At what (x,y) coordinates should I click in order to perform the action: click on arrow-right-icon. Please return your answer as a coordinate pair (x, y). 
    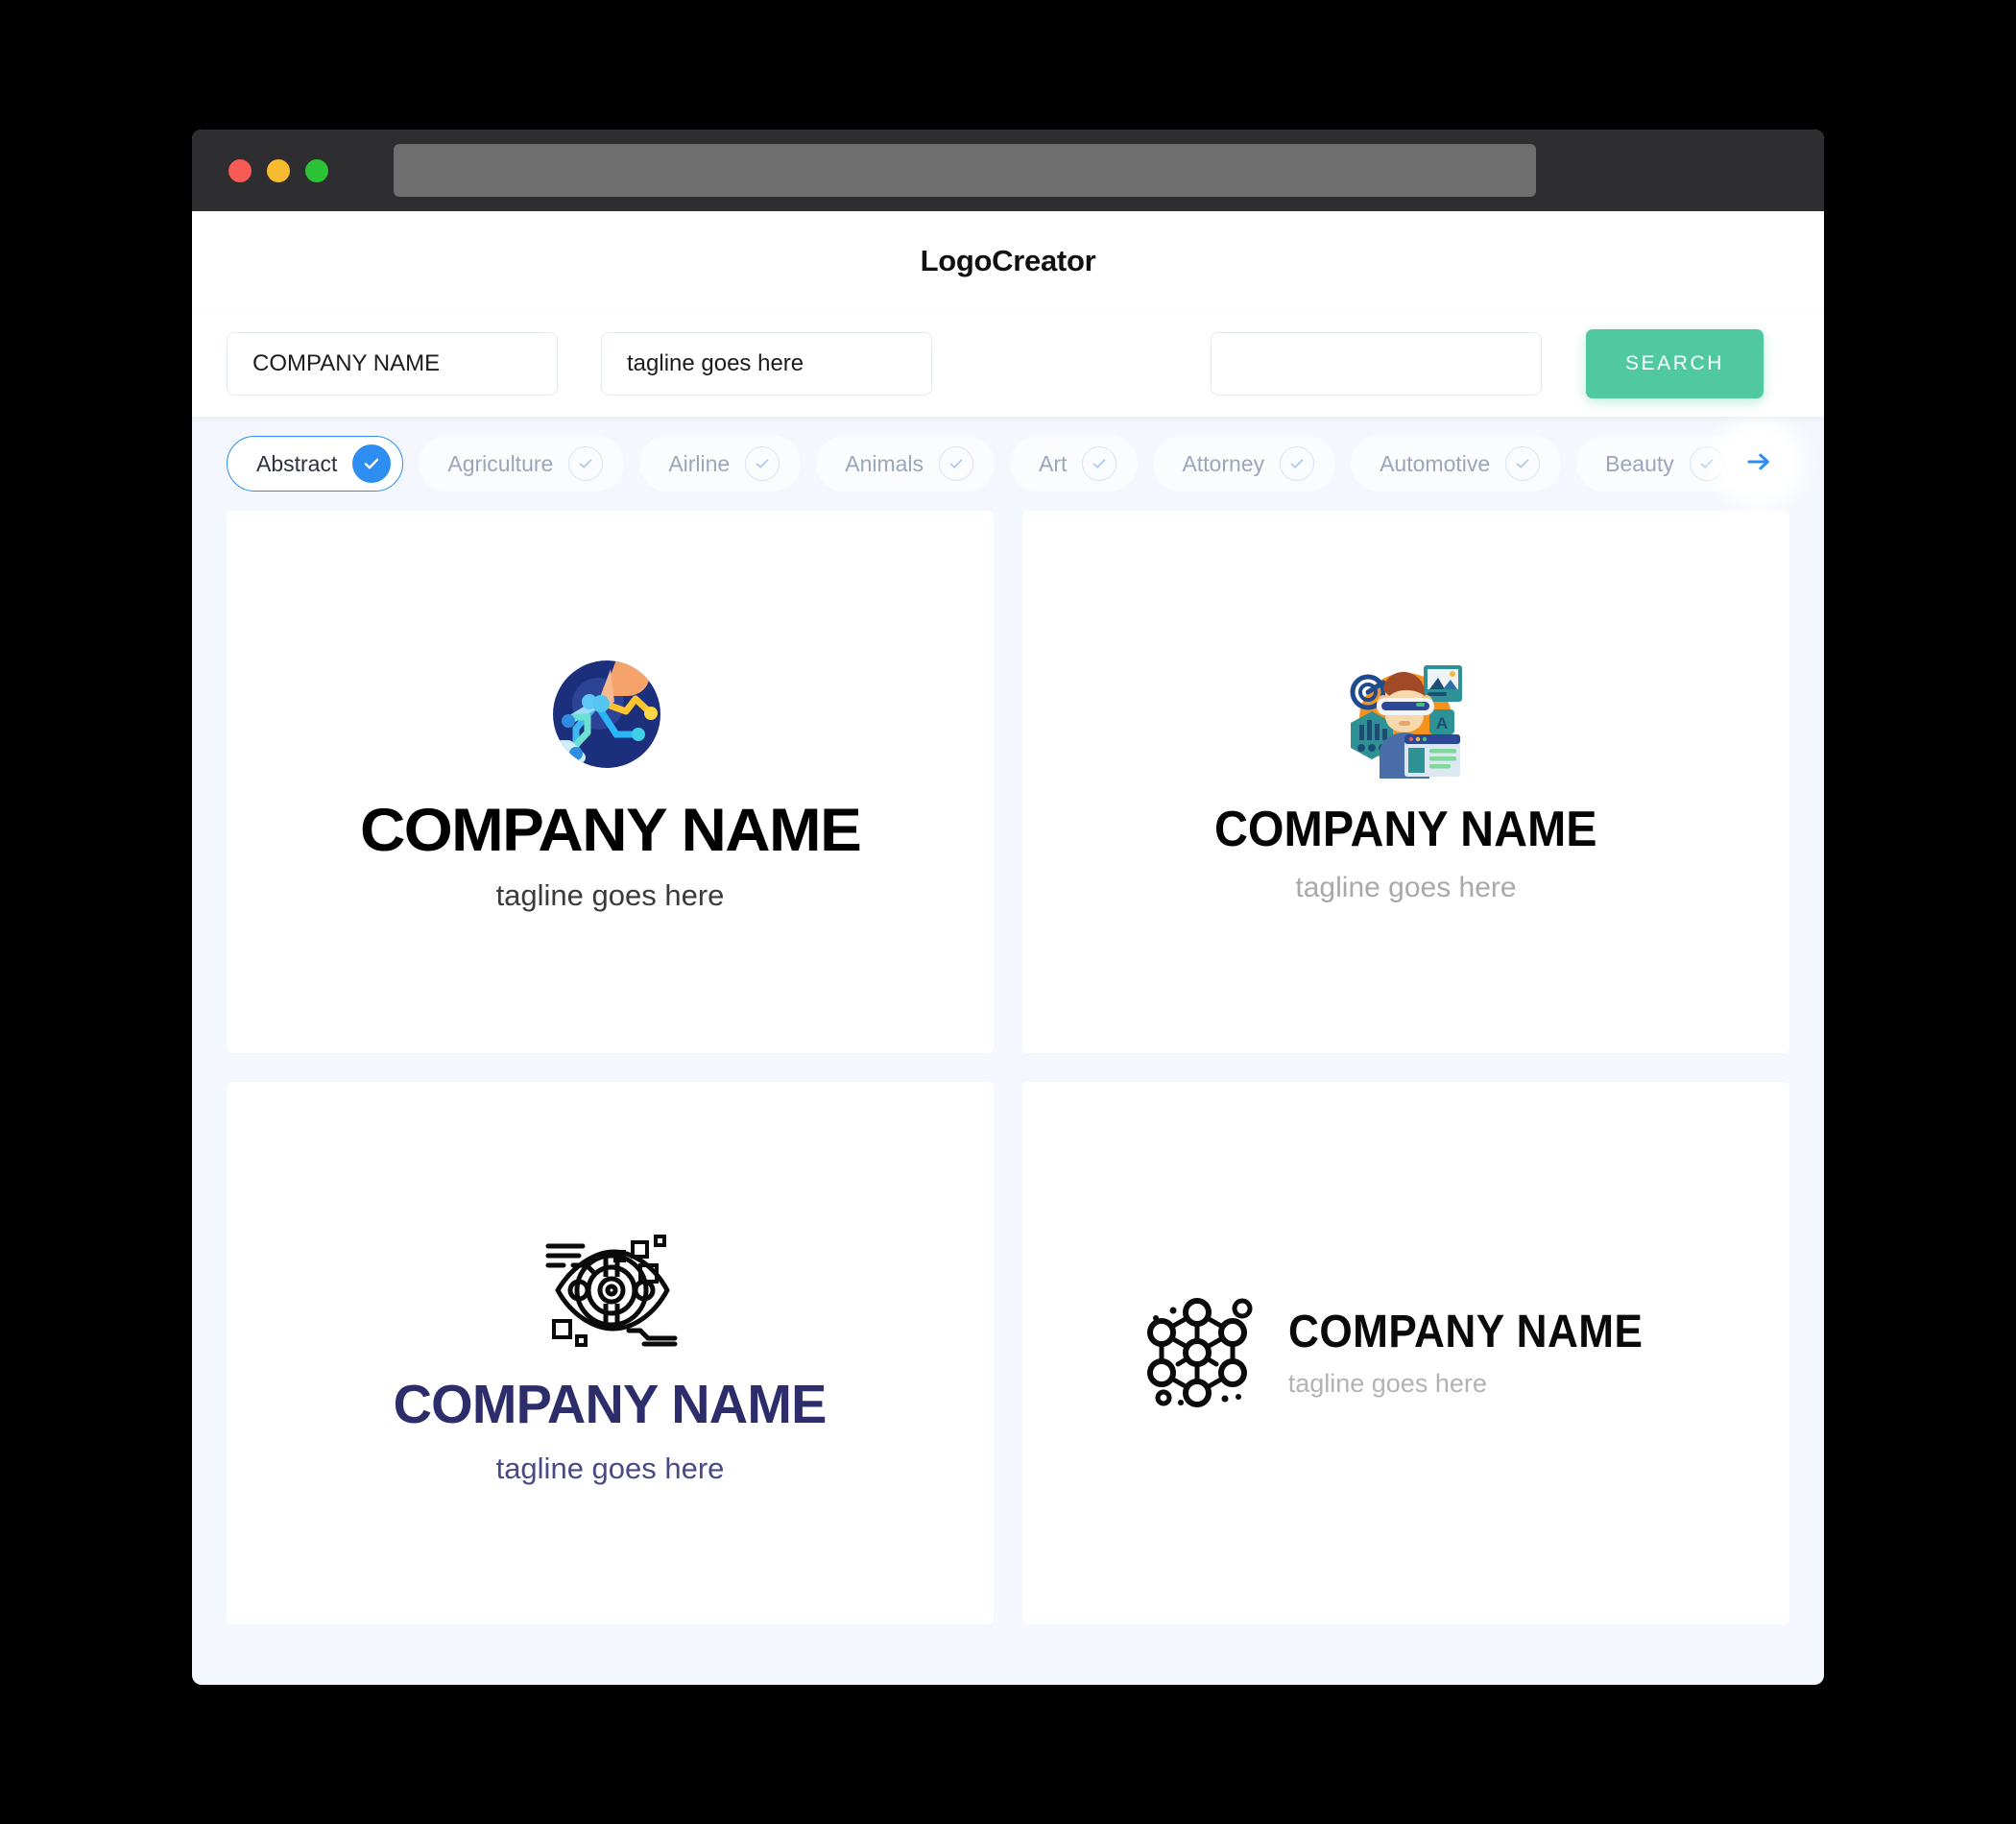
    Looking at the image, I should click on (1758, 464).